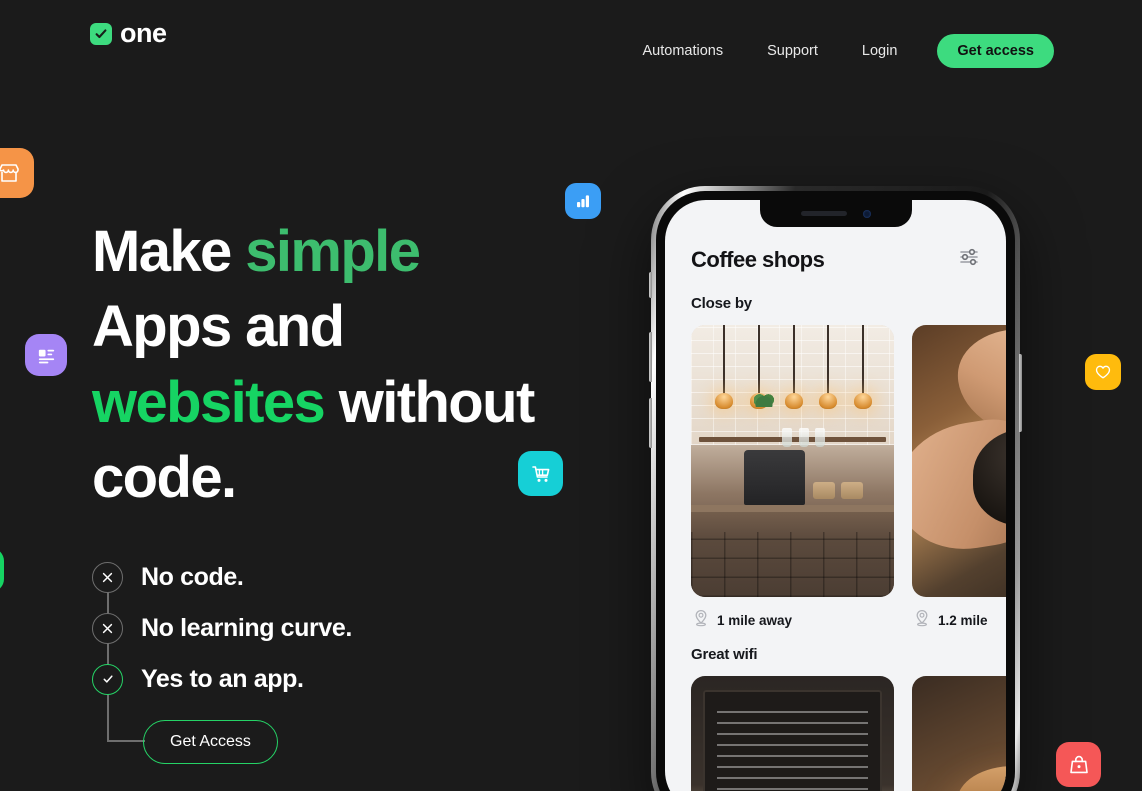 The width and height of the screenshot is (1142, 791). Describe the element at coordinates (724, 654) in the screenshot. I see `section-label-great-wifi: Great wifi` at that location.